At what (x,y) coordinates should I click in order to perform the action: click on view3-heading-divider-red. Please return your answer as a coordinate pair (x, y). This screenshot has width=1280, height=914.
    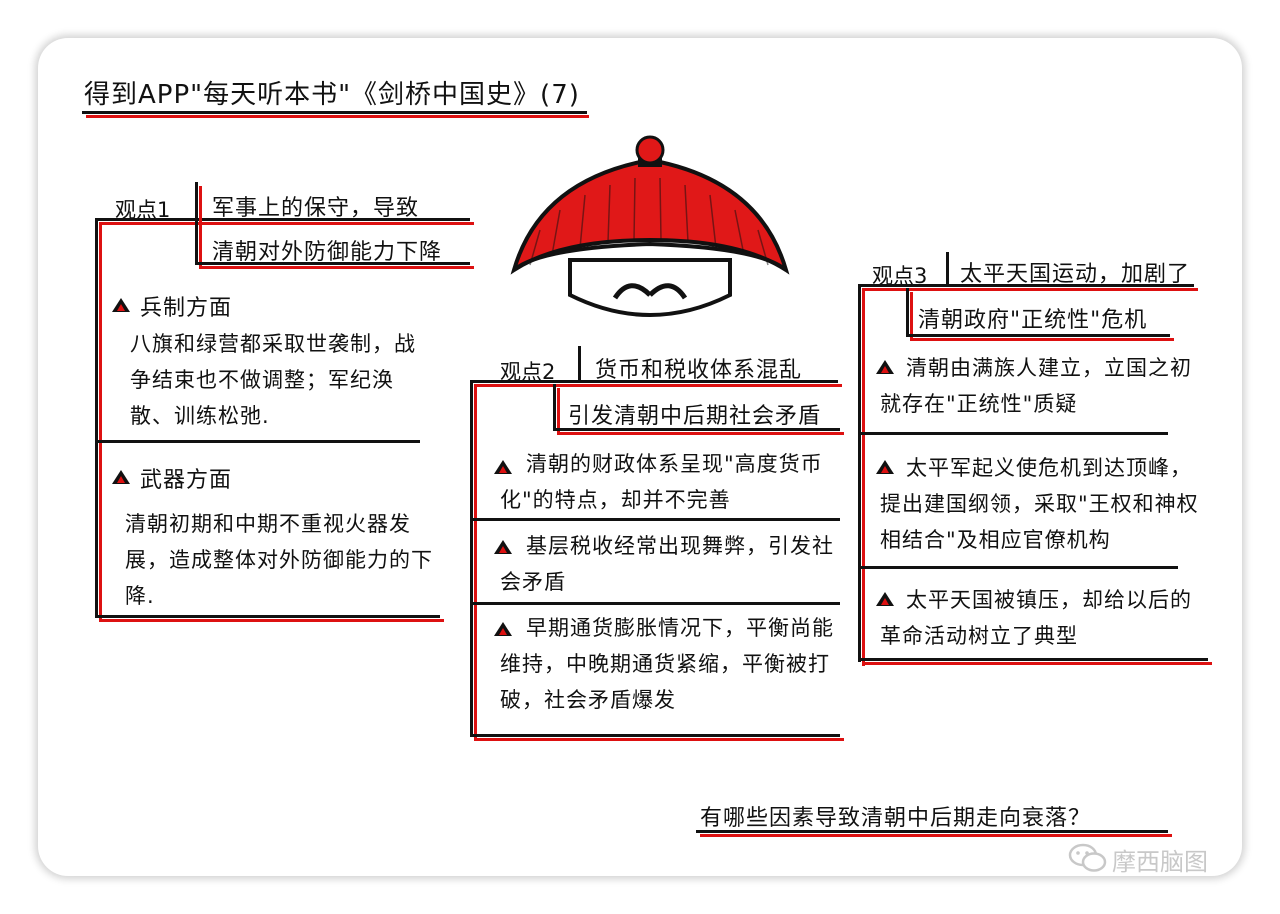
    Looking at the image, I should click on (911, 316).